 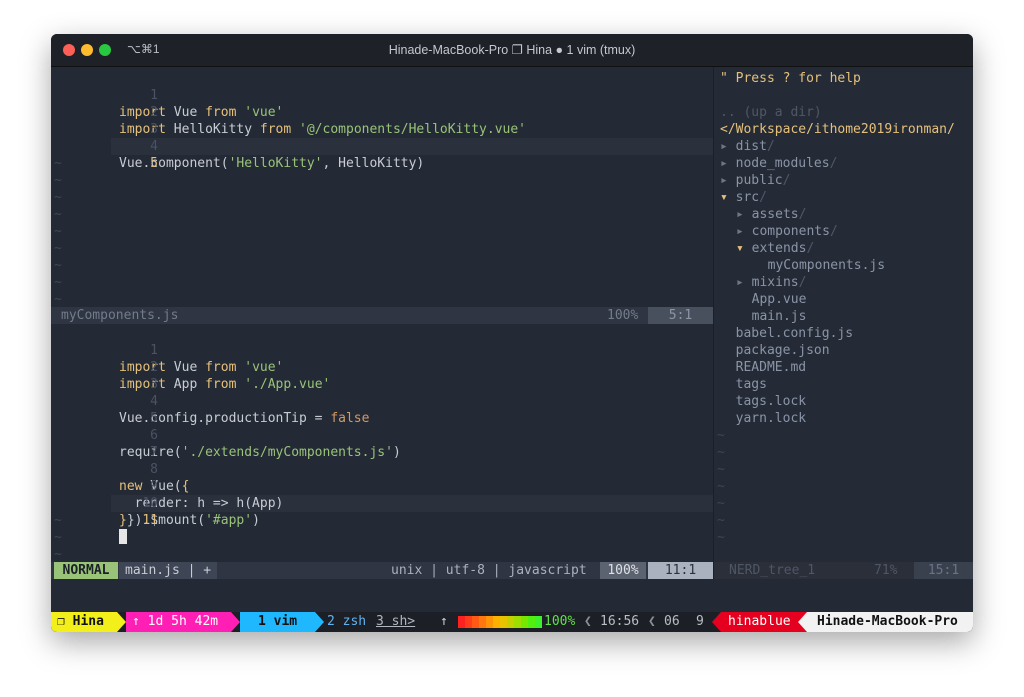 I want to click on tmux-window-active: 1 vim, so click(x=277, y=622).